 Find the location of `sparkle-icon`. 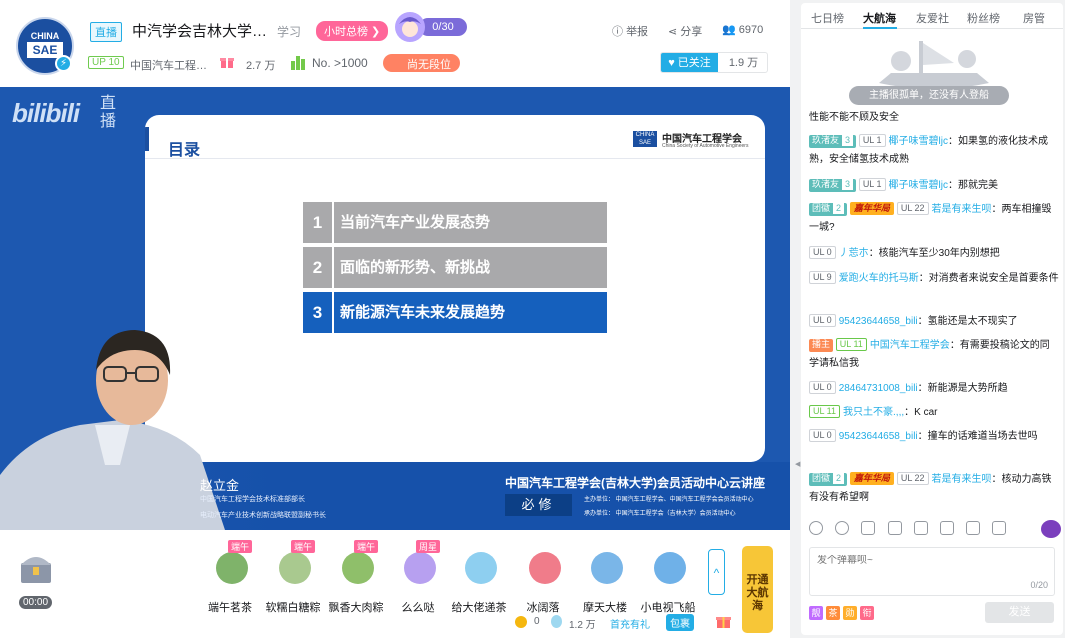

sparkle-icon is located at coordinates (868, 528).